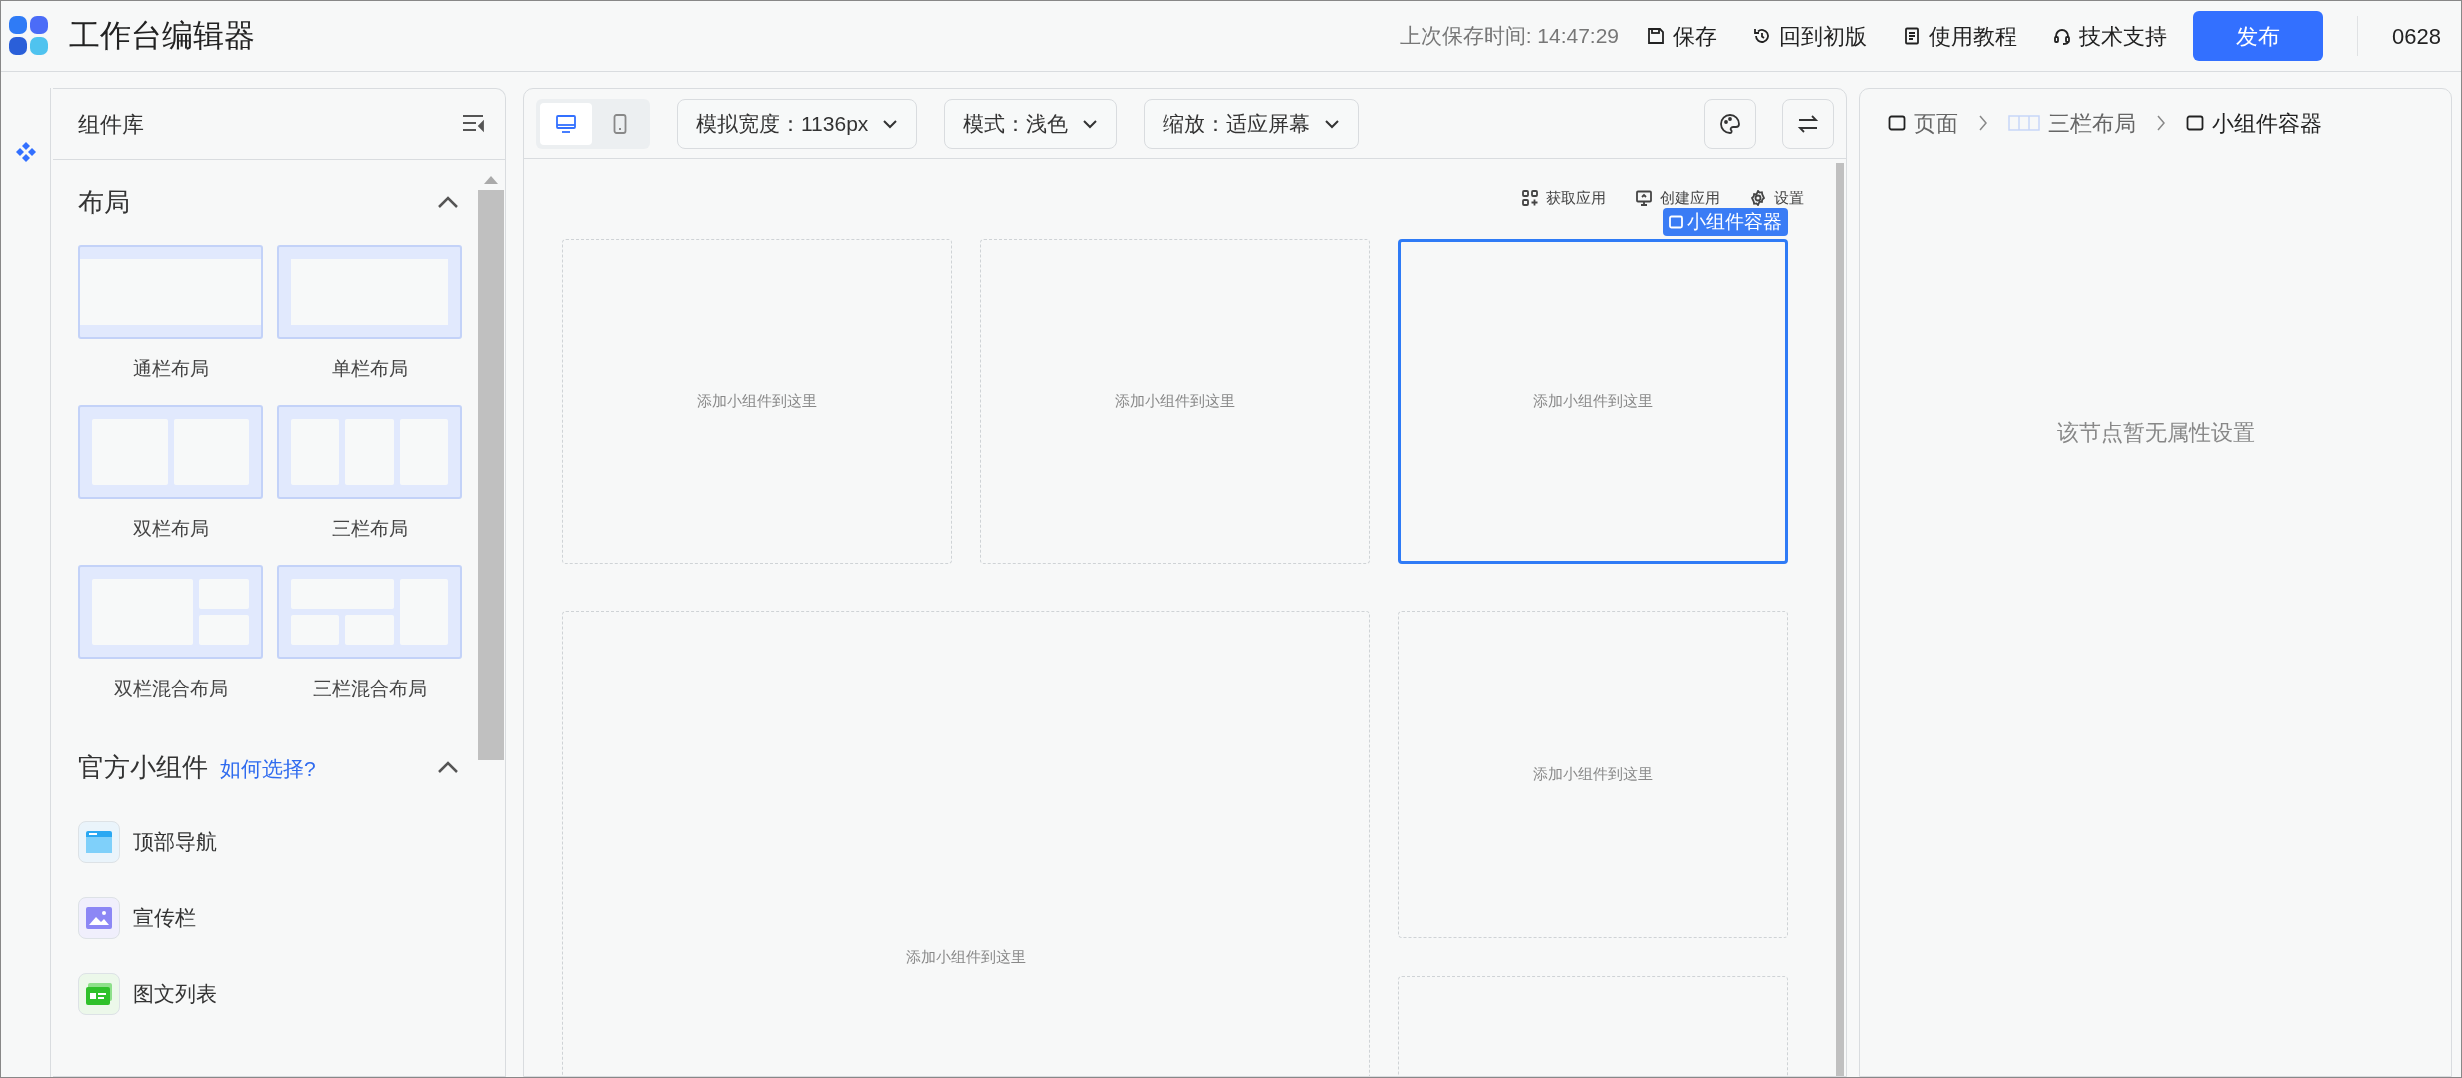 The width and height of the screenshot is (2462, 1078). What do you see at coordinates (268, 768) in the screenshot?
I see `help-link: 如何选择?` at bounding box center [268, 768].